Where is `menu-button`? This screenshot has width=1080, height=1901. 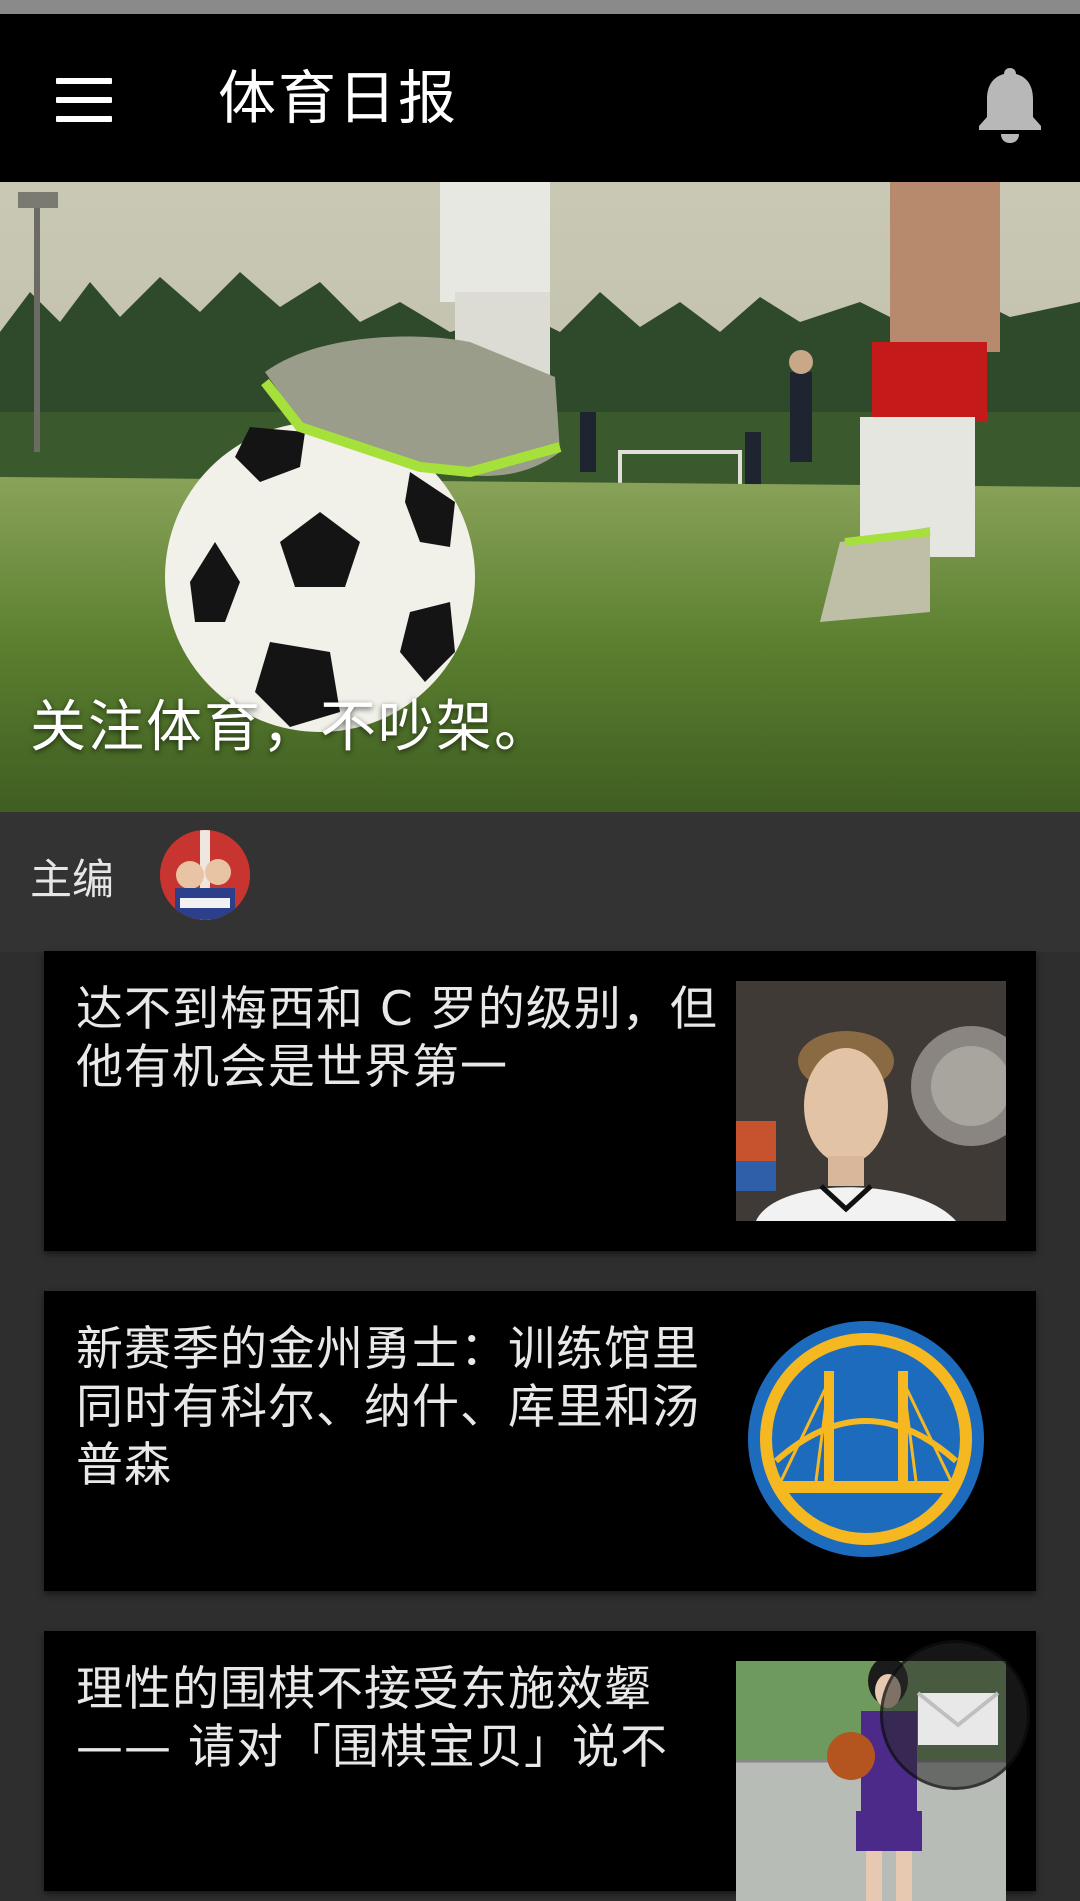 menu-button is located at coordinates (80, 100).